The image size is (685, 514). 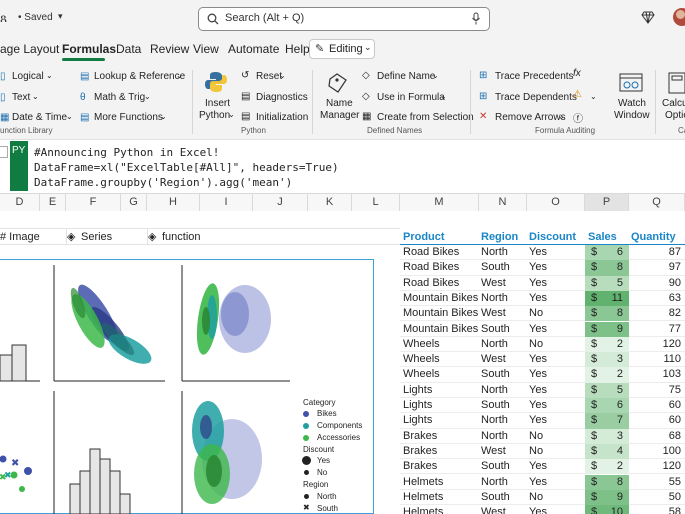 What do you see at coordinates (673, 103) in the screenshot?
I see `calculation-options-label: Calcul` at bounding box center [673, 103].